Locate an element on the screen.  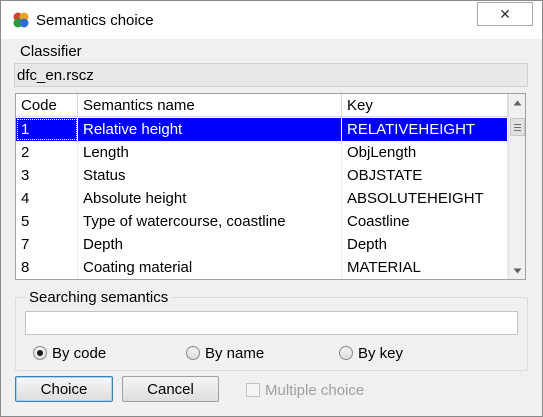
row-key-cell: ABSOLUTEHEIGHT is located at coordinates (425, 198).